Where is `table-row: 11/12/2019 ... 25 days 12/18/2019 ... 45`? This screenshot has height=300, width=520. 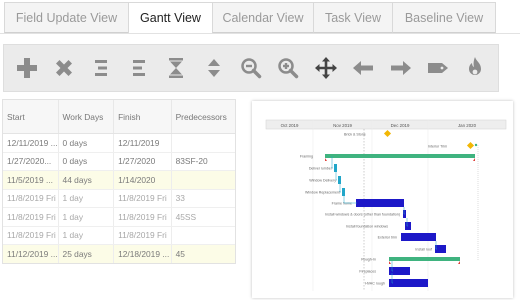 table-row: 11/12/2019 ... 25 days 12/18/2019 ... 45 is located at coordinates (119, 254).